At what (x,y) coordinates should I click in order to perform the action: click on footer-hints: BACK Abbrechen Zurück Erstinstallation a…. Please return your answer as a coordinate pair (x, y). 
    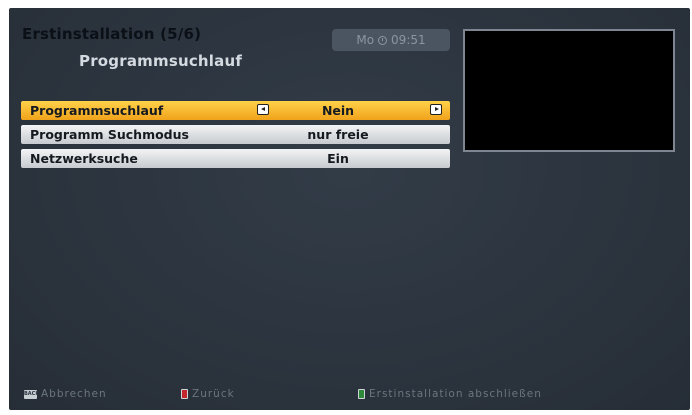
    Looking at the image, I should click on (349, 395).